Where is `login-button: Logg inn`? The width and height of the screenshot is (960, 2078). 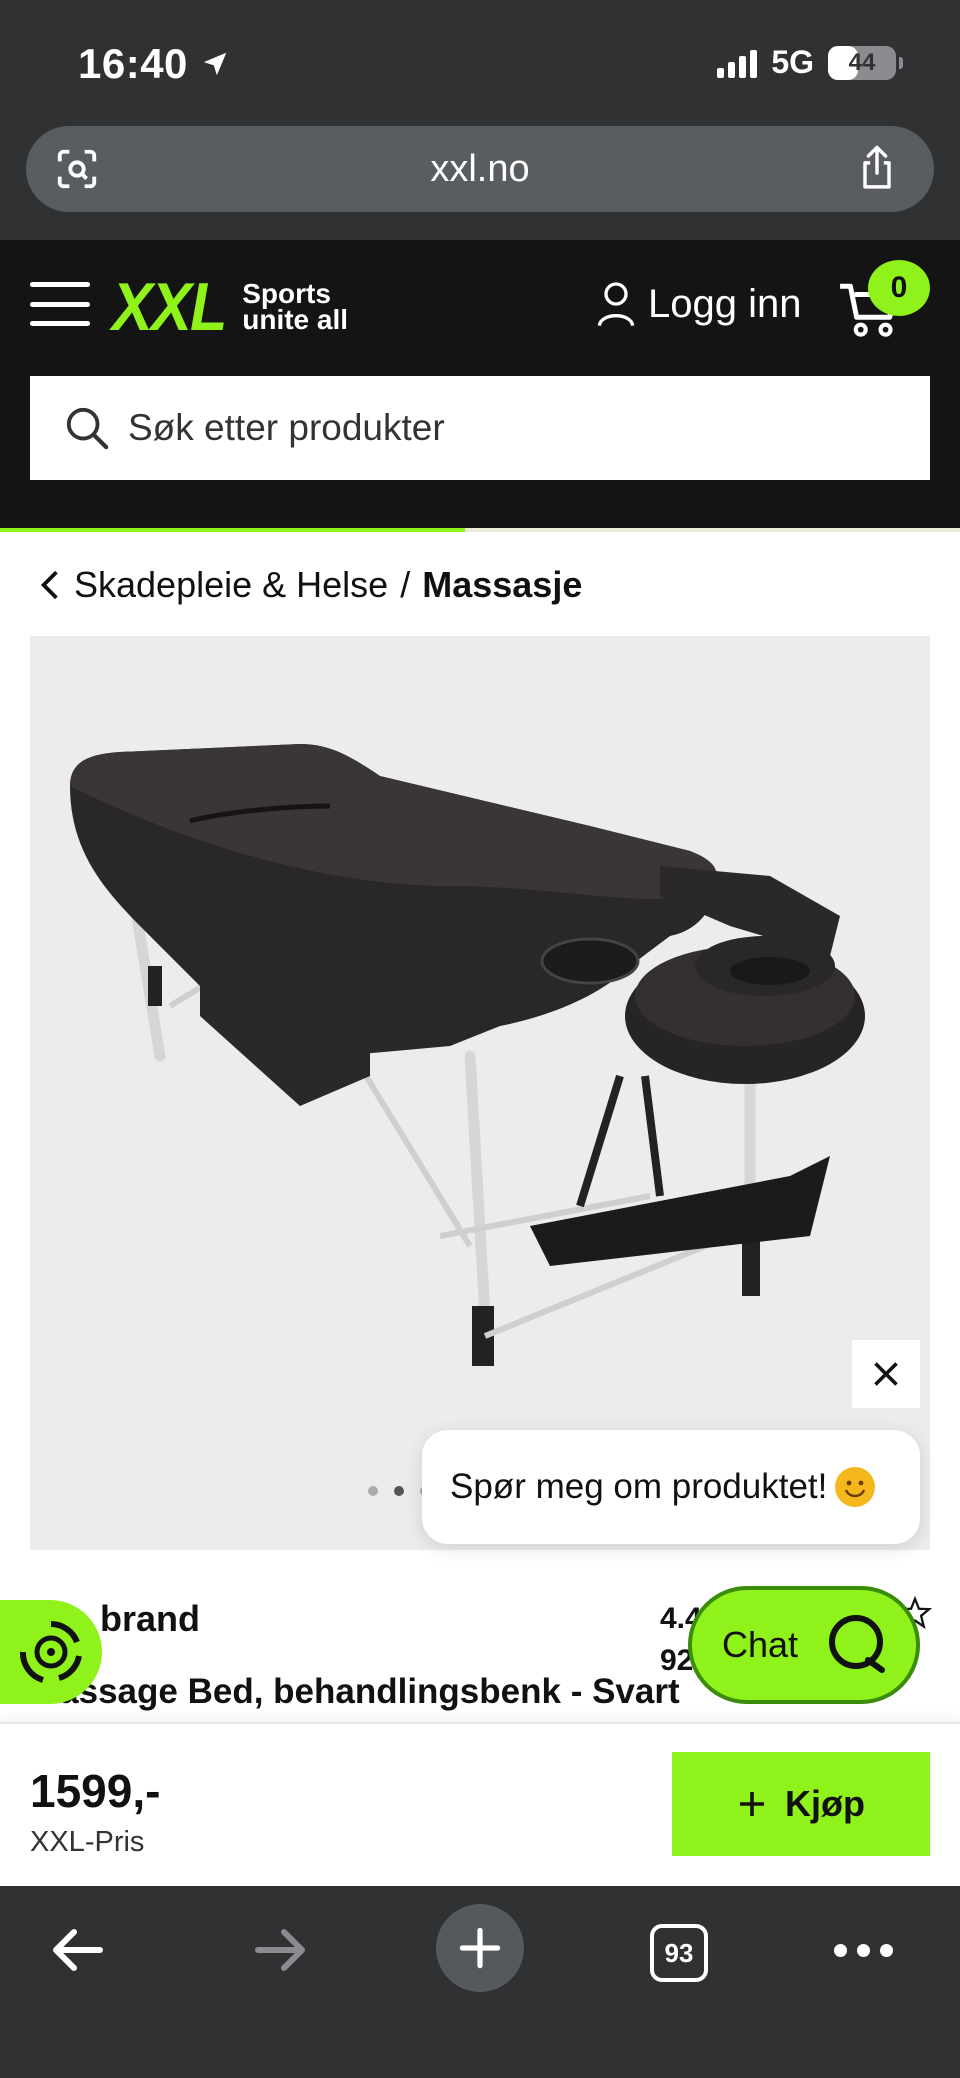 login-button: Logg inn is located at coordinates (698, 304).